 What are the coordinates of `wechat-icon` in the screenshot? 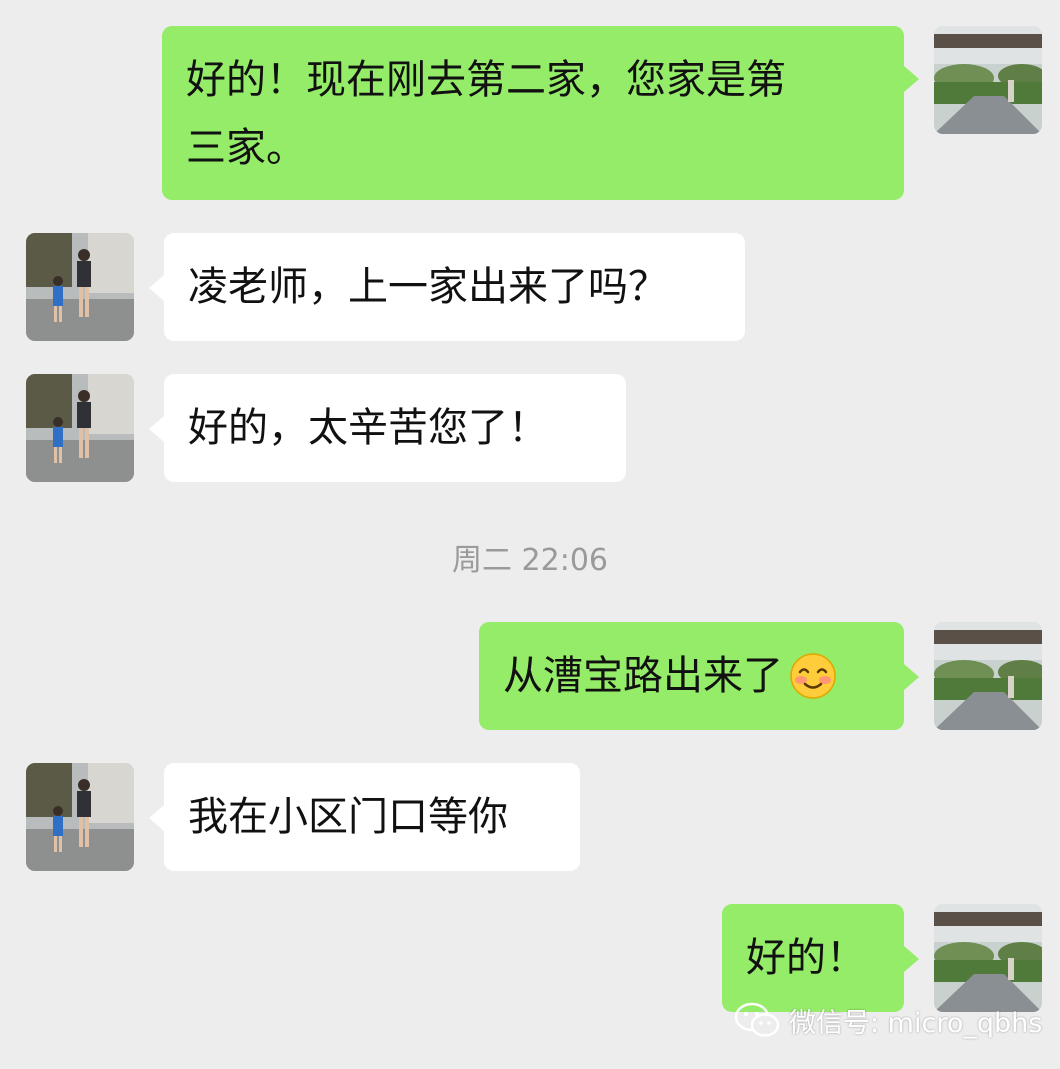 It's located at (757, 1019).